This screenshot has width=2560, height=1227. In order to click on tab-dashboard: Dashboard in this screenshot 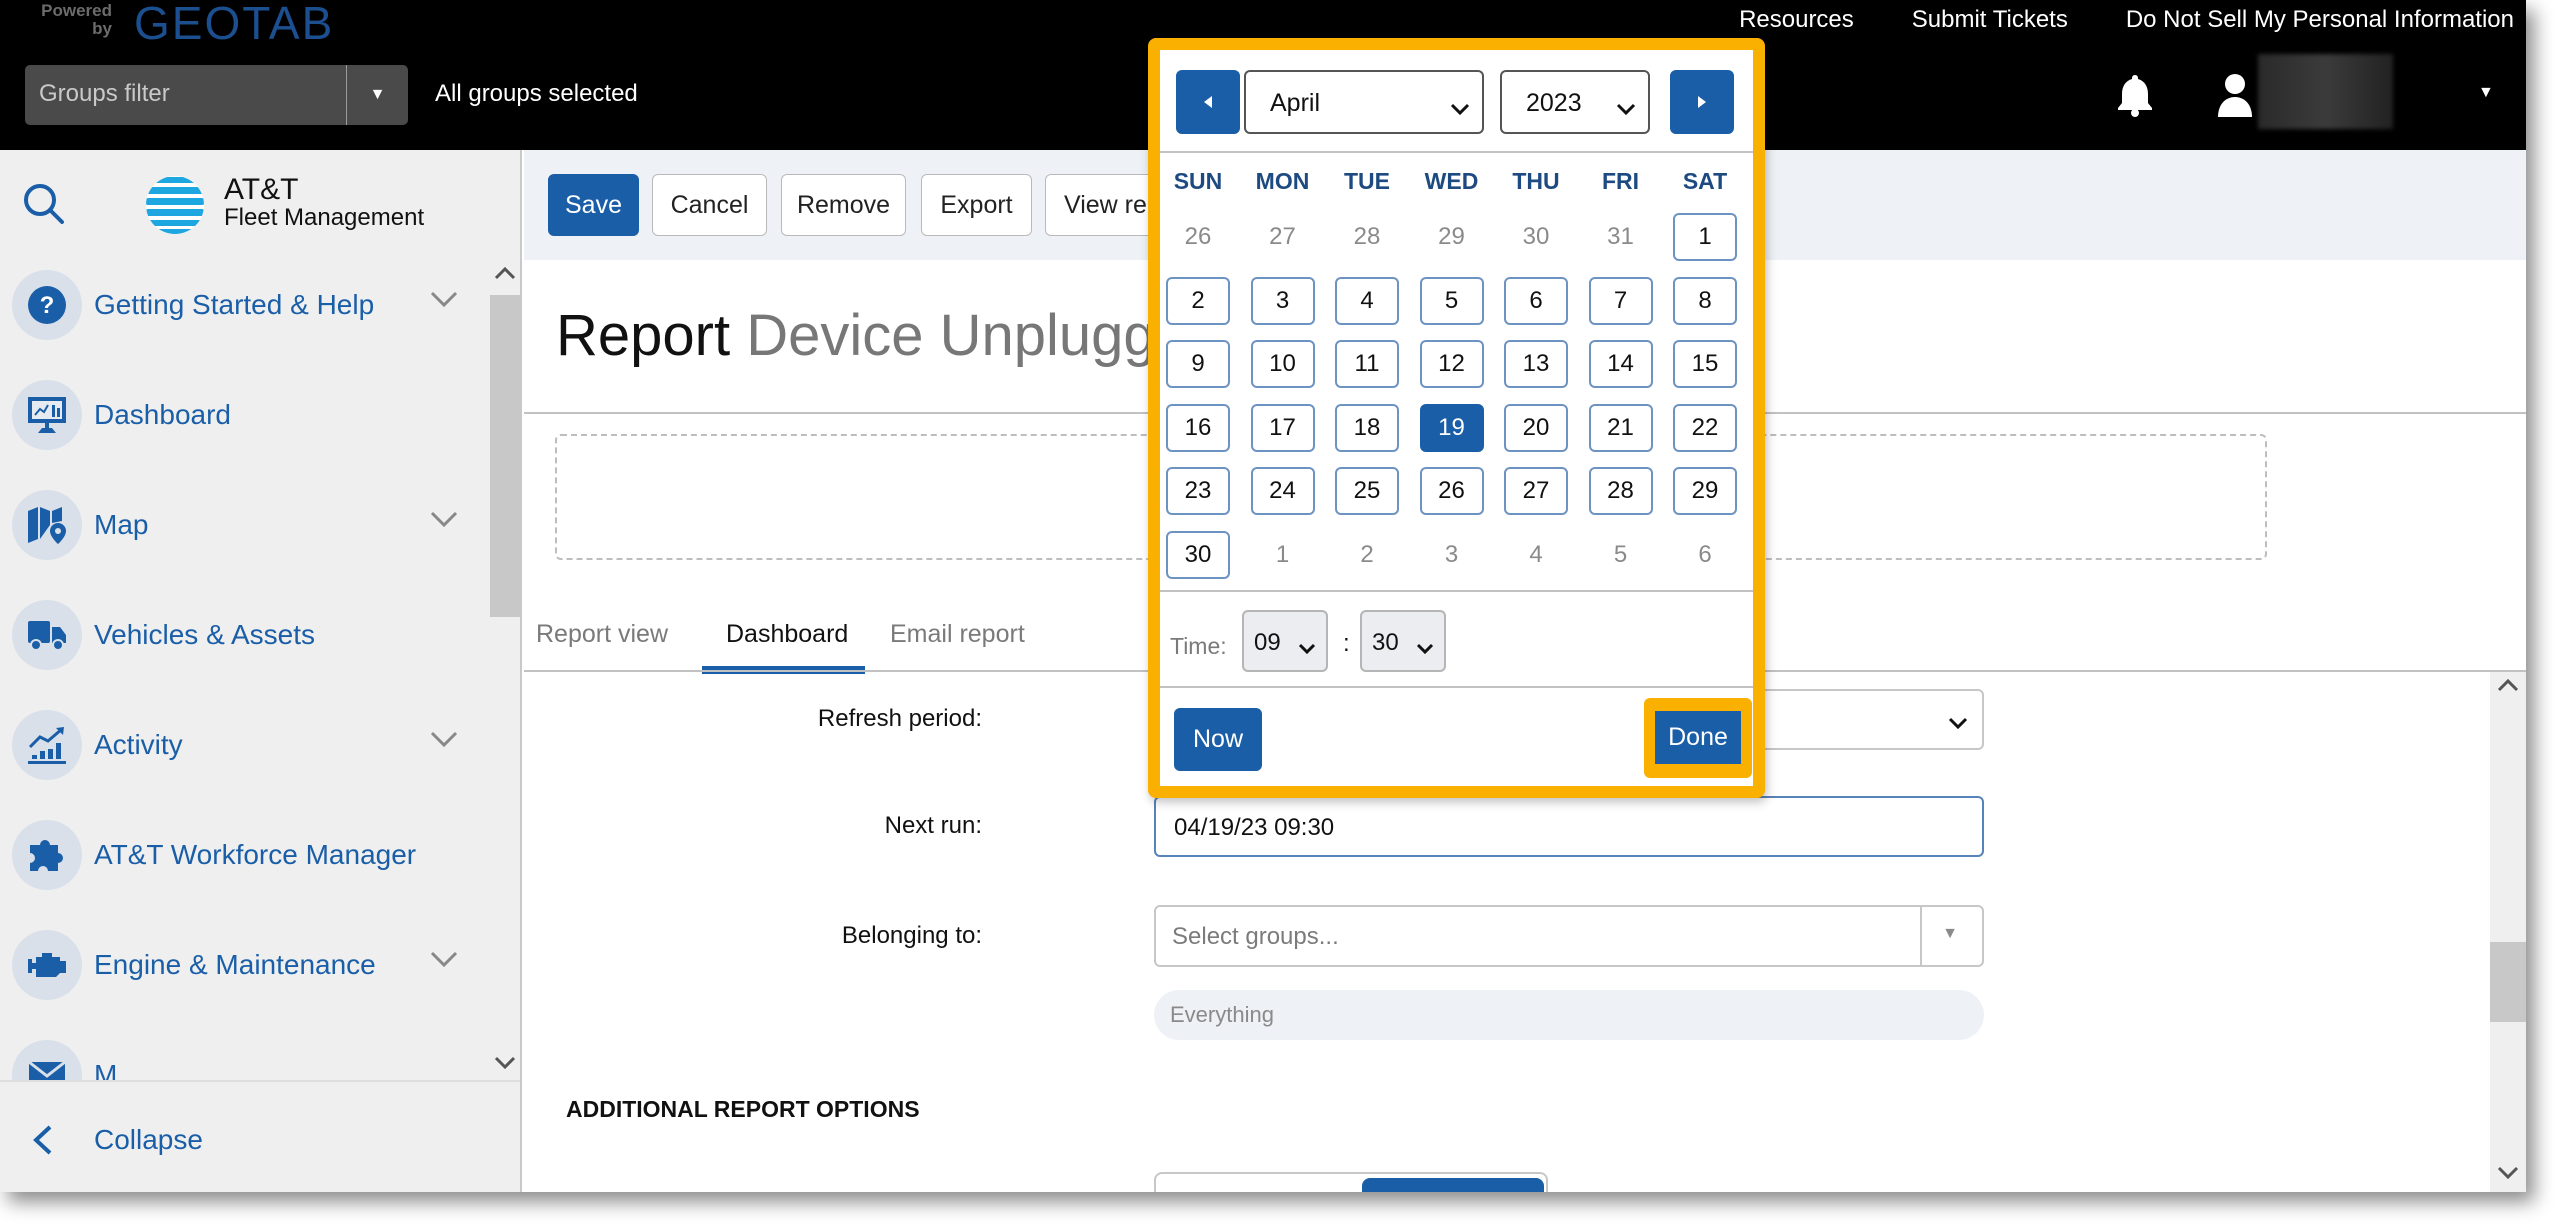, I will do `click(787, 640)`.